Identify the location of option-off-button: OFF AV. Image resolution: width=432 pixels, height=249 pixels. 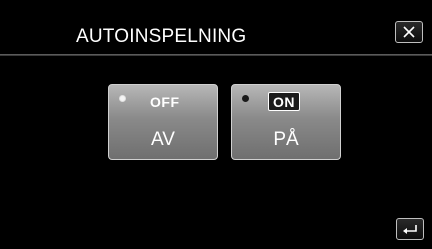
(163, 122).